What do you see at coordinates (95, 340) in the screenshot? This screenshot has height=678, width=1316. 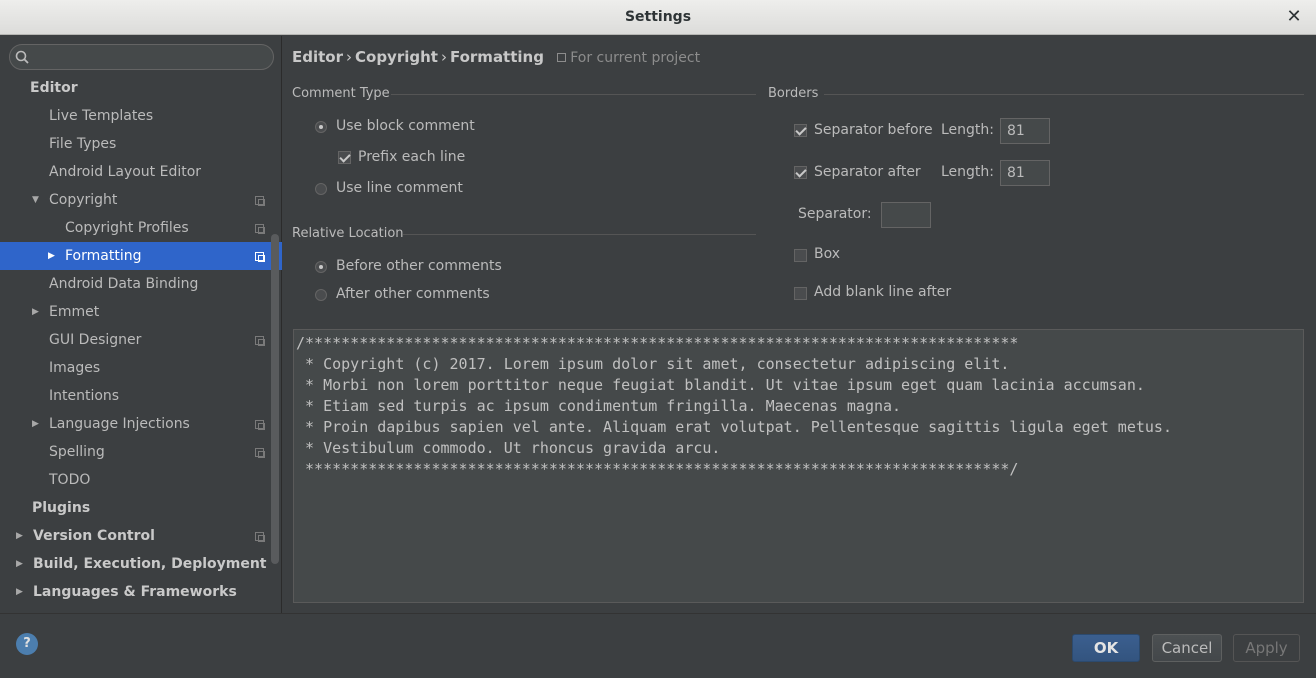 I see `sidebar-item-label: GUI Designer` at bounding box center [95, 340].